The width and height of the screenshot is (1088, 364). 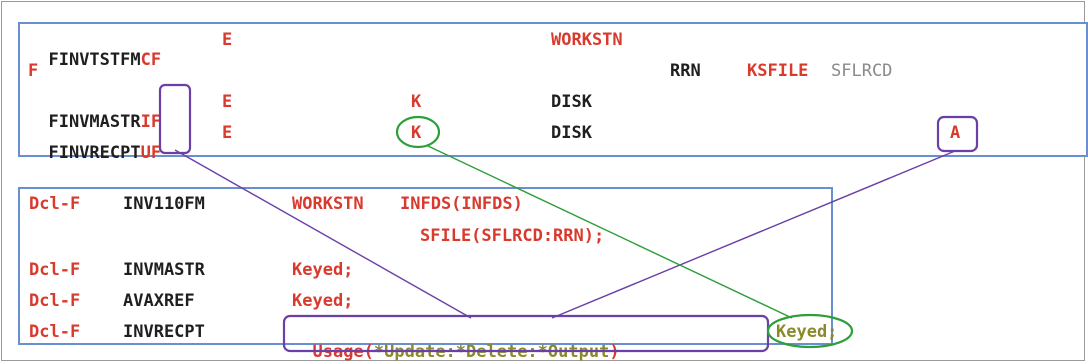 What do you see at coordinates (526, 333) in the screenshot?
I see `purple-box-usage` at bounding box center [526, 333].